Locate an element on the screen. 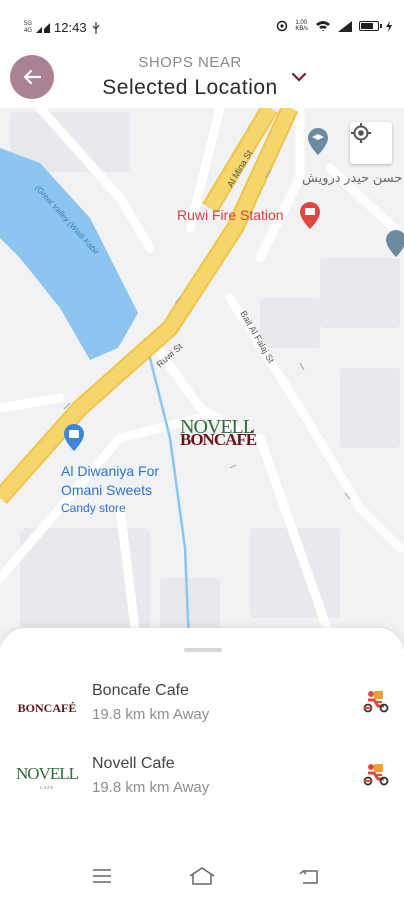  battery-icon is located at coordinates (370, 26).